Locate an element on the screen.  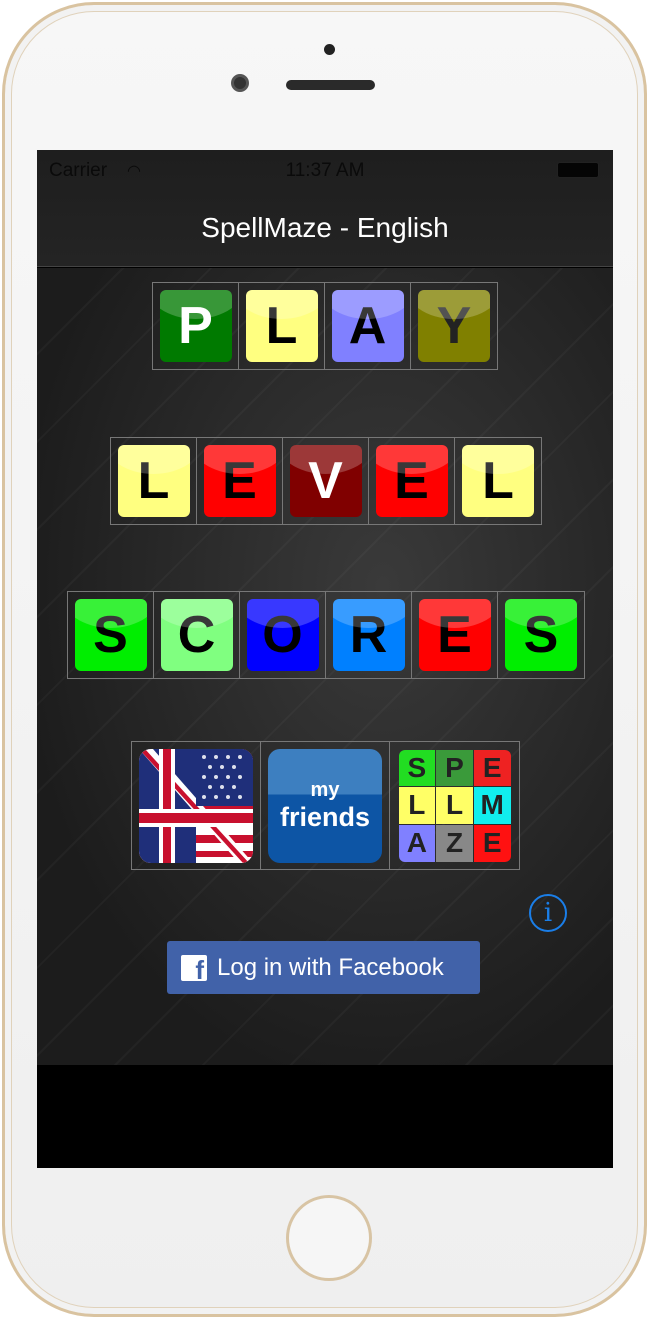
my-friends-button: my friends is located at coordinates (325, 805).